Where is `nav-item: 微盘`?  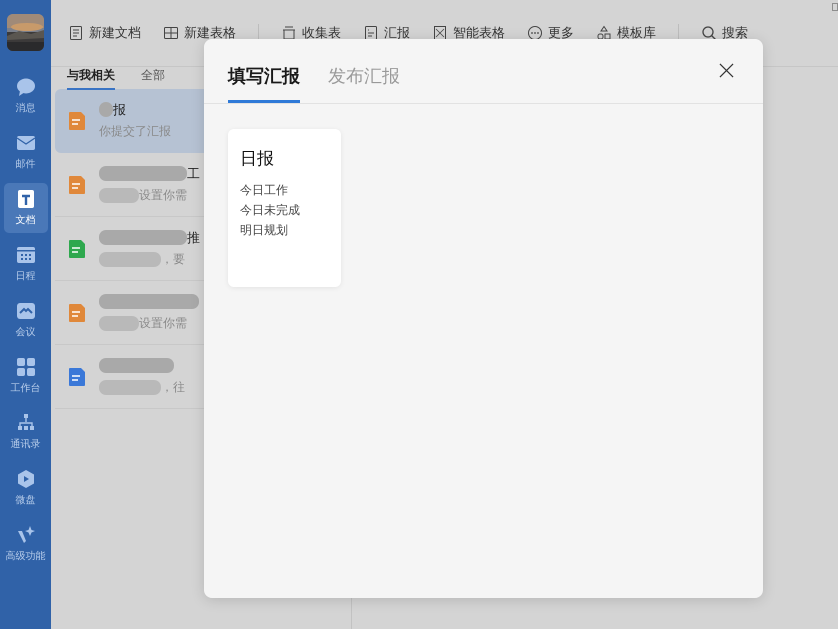 nav-item: 微盘 is located at coordinates (26, 488).